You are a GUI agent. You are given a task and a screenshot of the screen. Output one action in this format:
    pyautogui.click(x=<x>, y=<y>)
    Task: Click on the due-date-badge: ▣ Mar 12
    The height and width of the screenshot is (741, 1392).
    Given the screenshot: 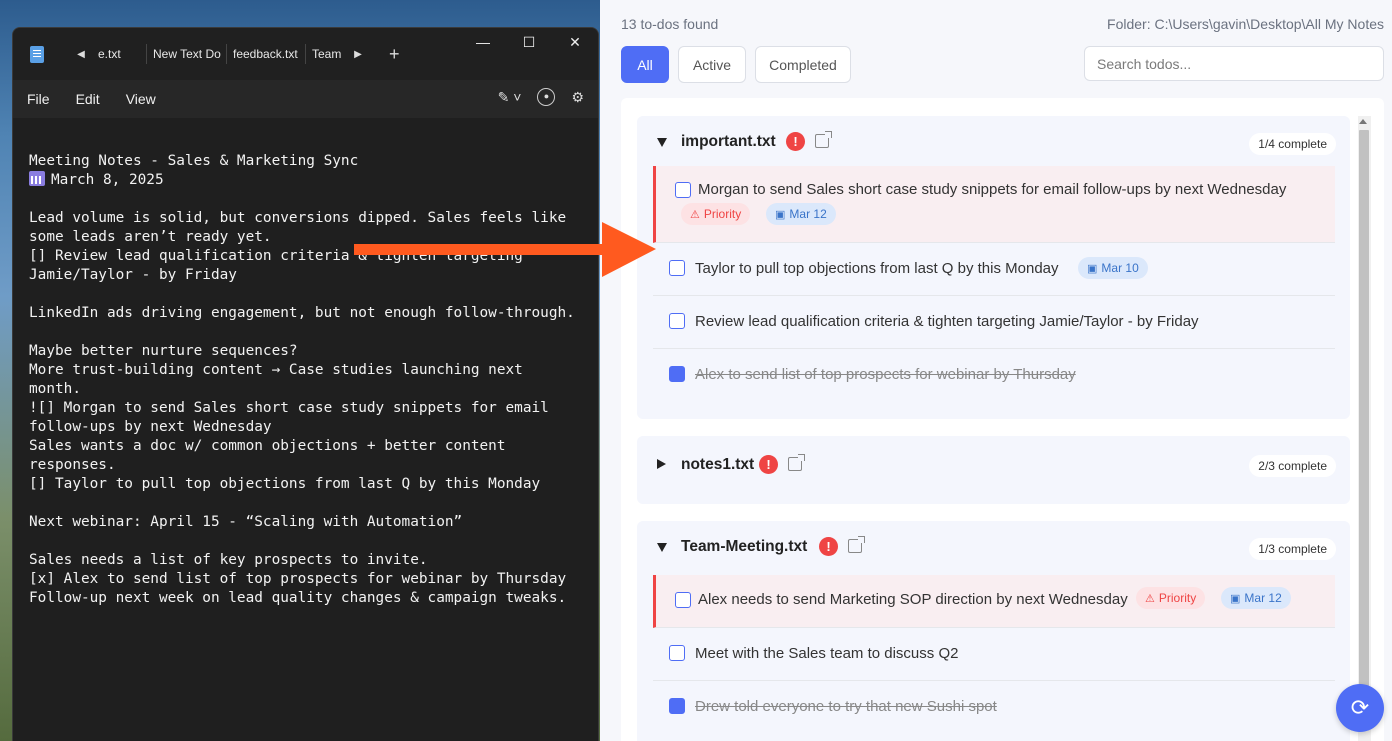 What is the action you would take?
    pyautogui.click(x=1256, y=598)
    